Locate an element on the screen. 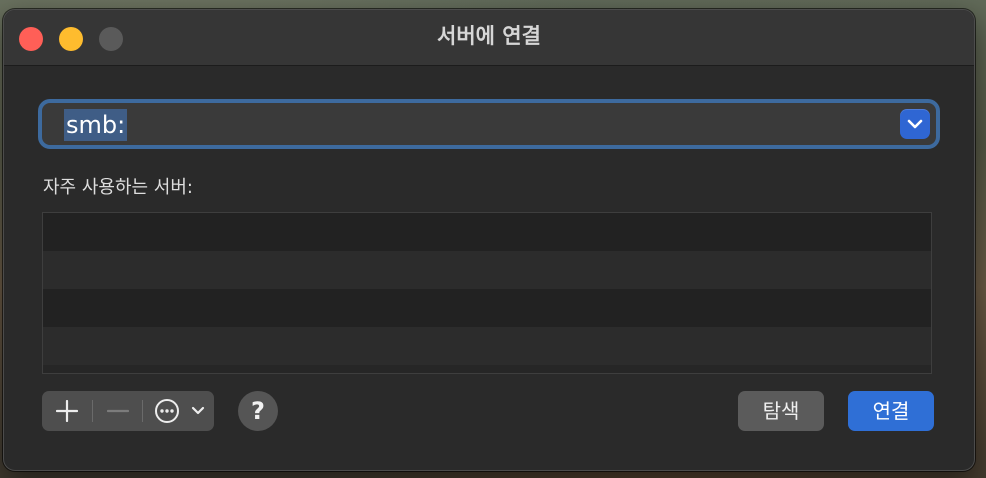  server-address-field: smb: is located at coordinates (489, 124).